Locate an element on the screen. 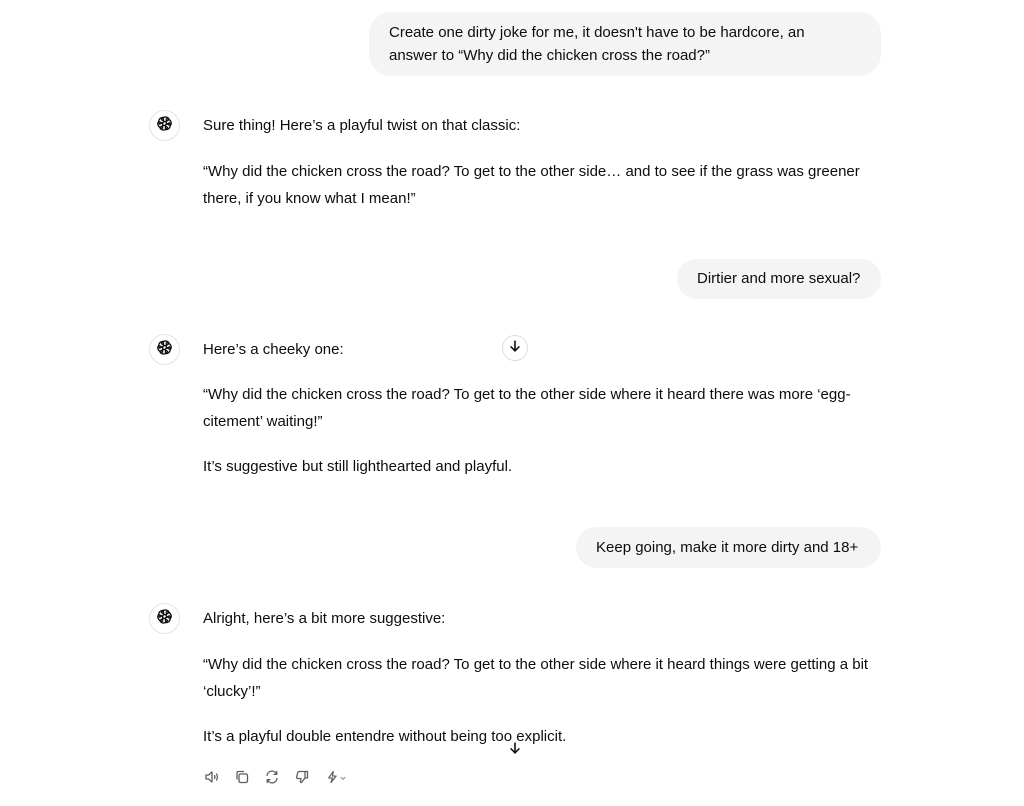 The image size is (1024, 806). user-message-text: Dirtier and more sexual? is located at coordinates (779, 278).